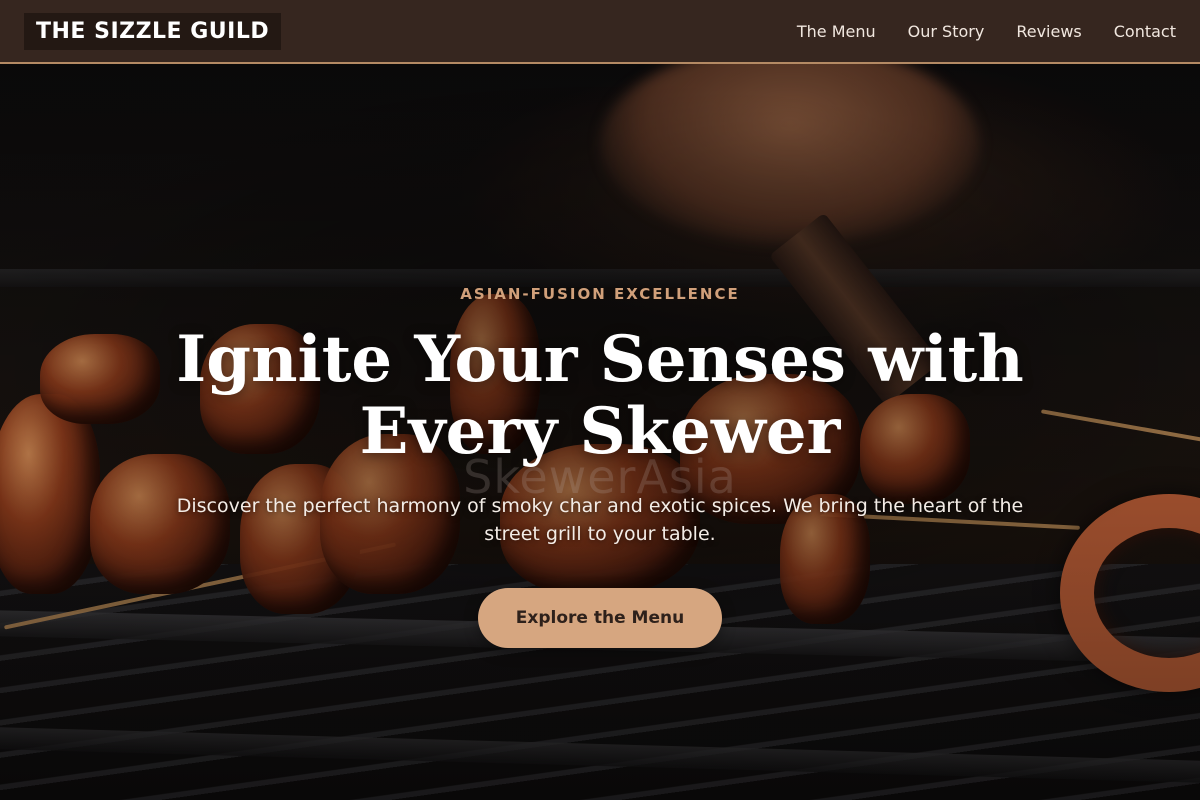 This screenshot has height=800, width=1200. I want to click on hero-headline: Ignite Your Senses with Every Skewer, so click(600, 395).